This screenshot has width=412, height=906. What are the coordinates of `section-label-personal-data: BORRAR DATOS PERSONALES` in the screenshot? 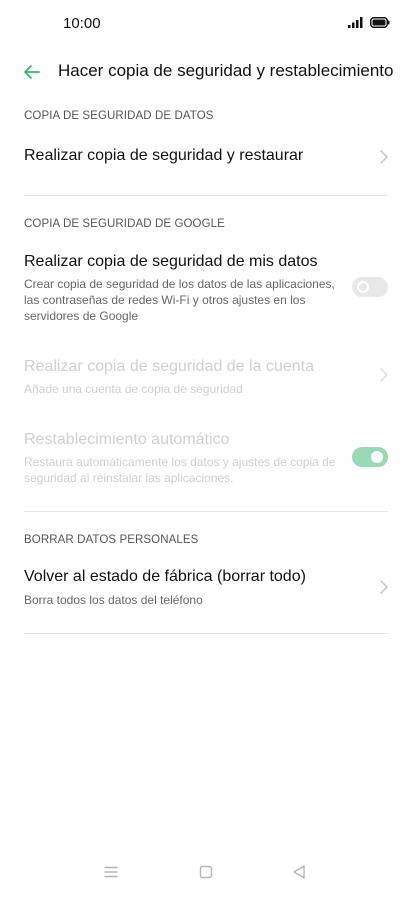 It's located at (111, 540).